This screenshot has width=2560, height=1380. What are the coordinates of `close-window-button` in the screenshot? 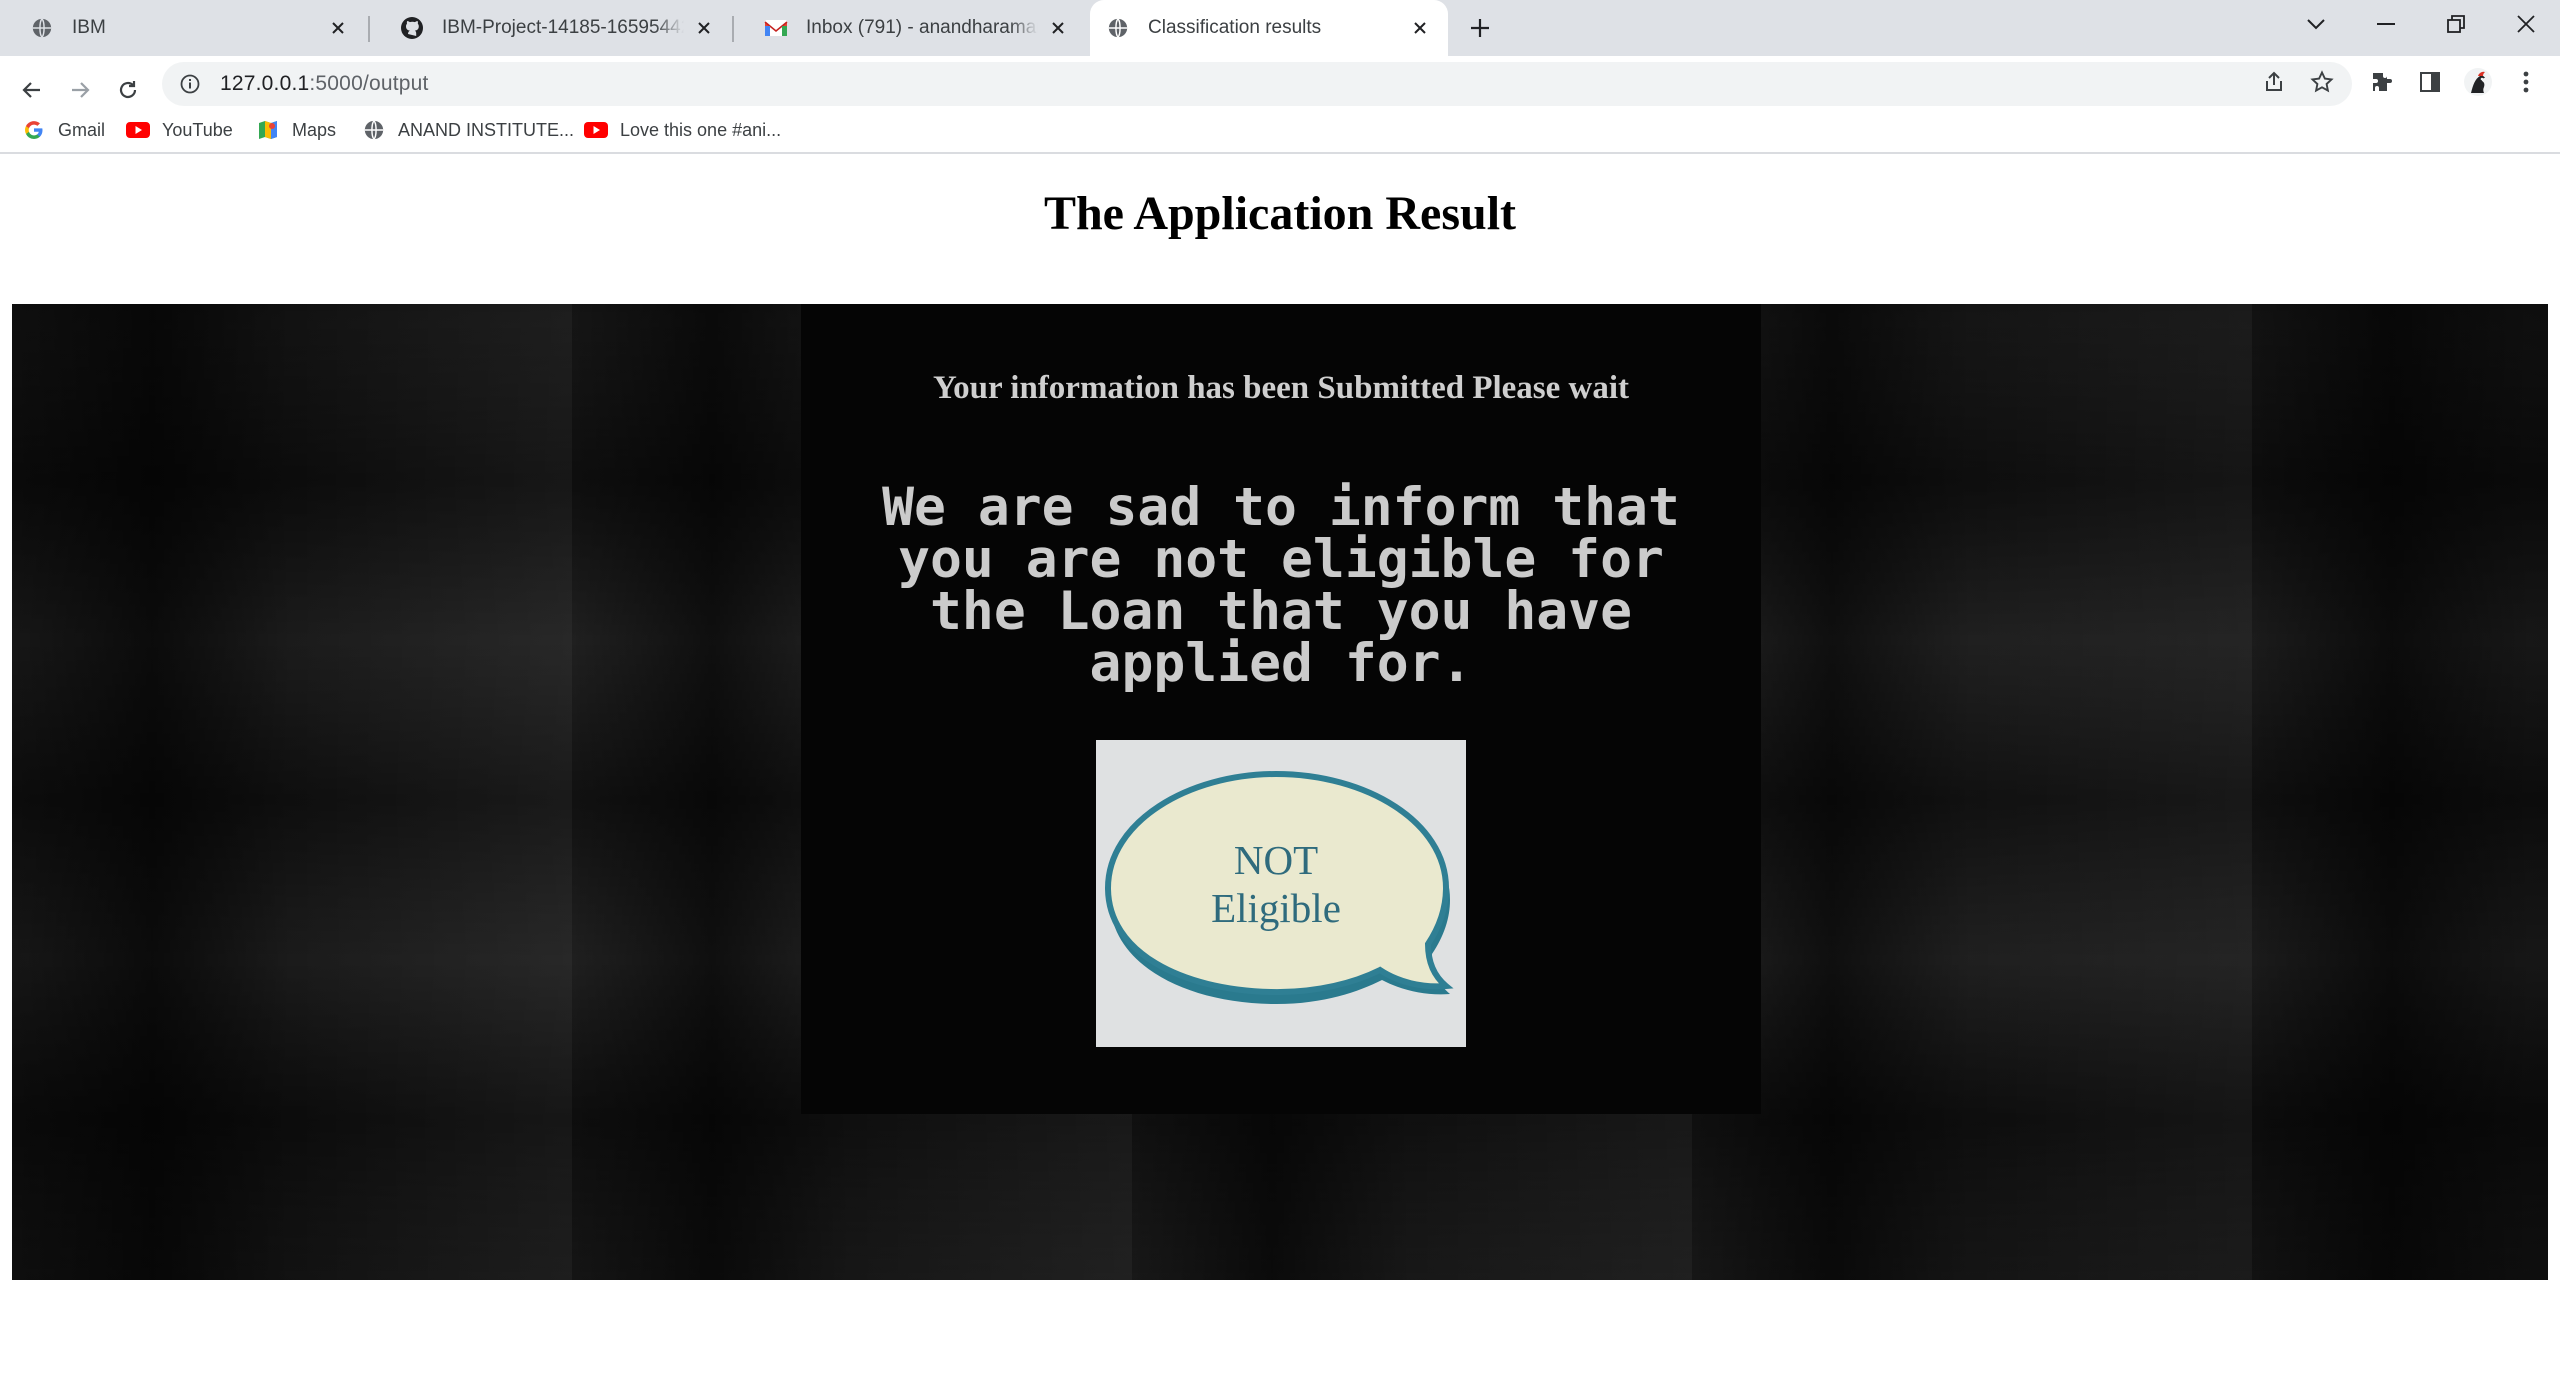 It's located at (2526, 24).